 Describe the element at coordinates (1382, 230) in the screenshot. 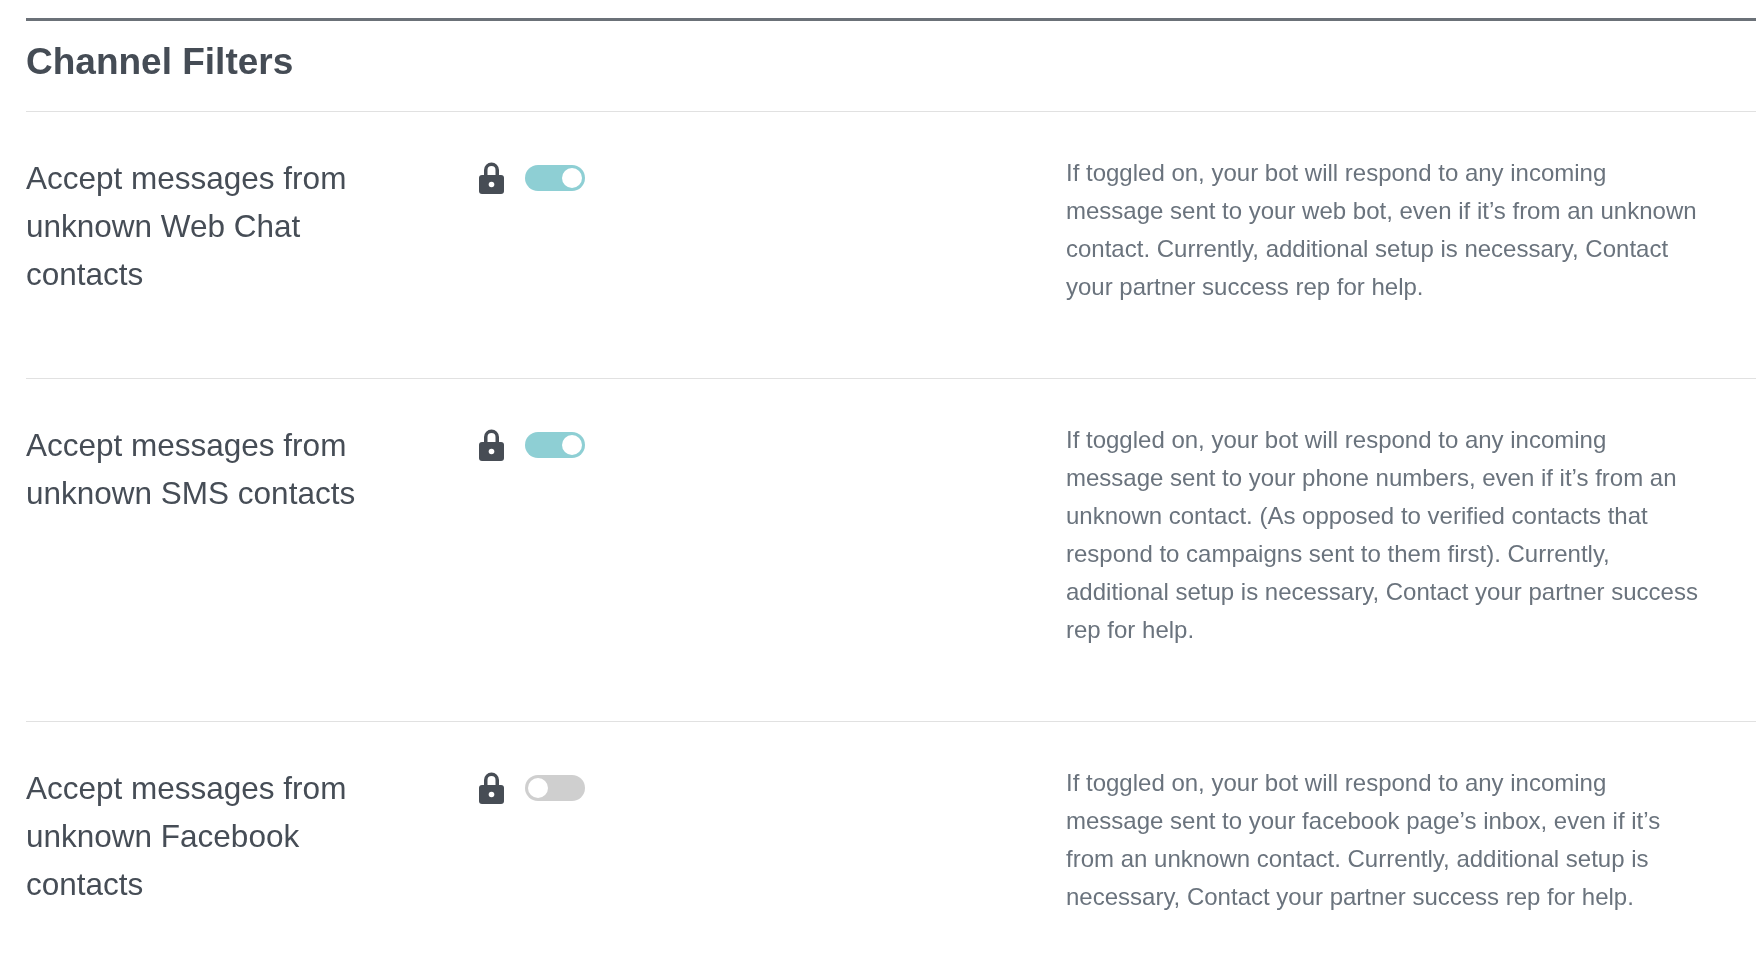

I see `filter-description: If toggled on, your bot will respond to any incoming message sent to your web bot, even if it’s from an unknown contact. Currently, additional setup is necessary, Contact your partner success rep for help.` at that location.